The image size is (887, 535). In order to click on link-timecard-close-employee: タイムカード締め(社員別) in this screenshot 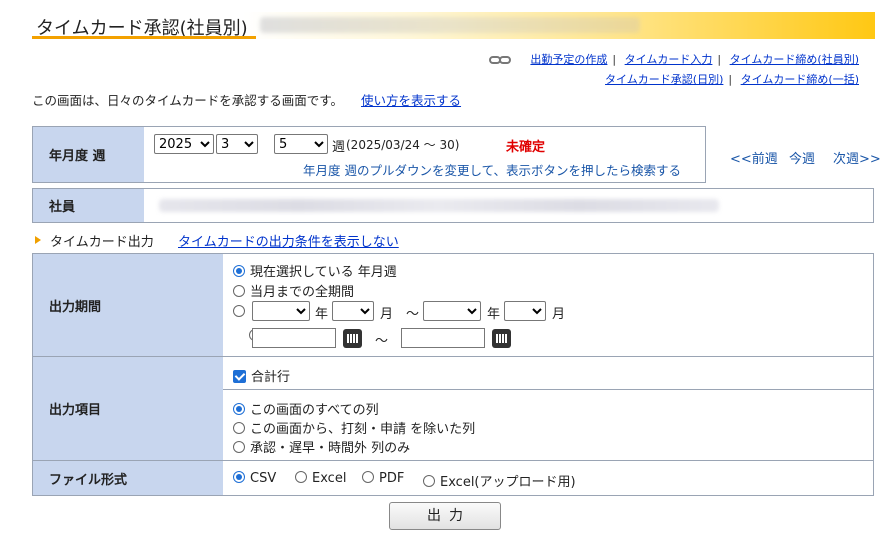, I will do `click(794, 59)`.